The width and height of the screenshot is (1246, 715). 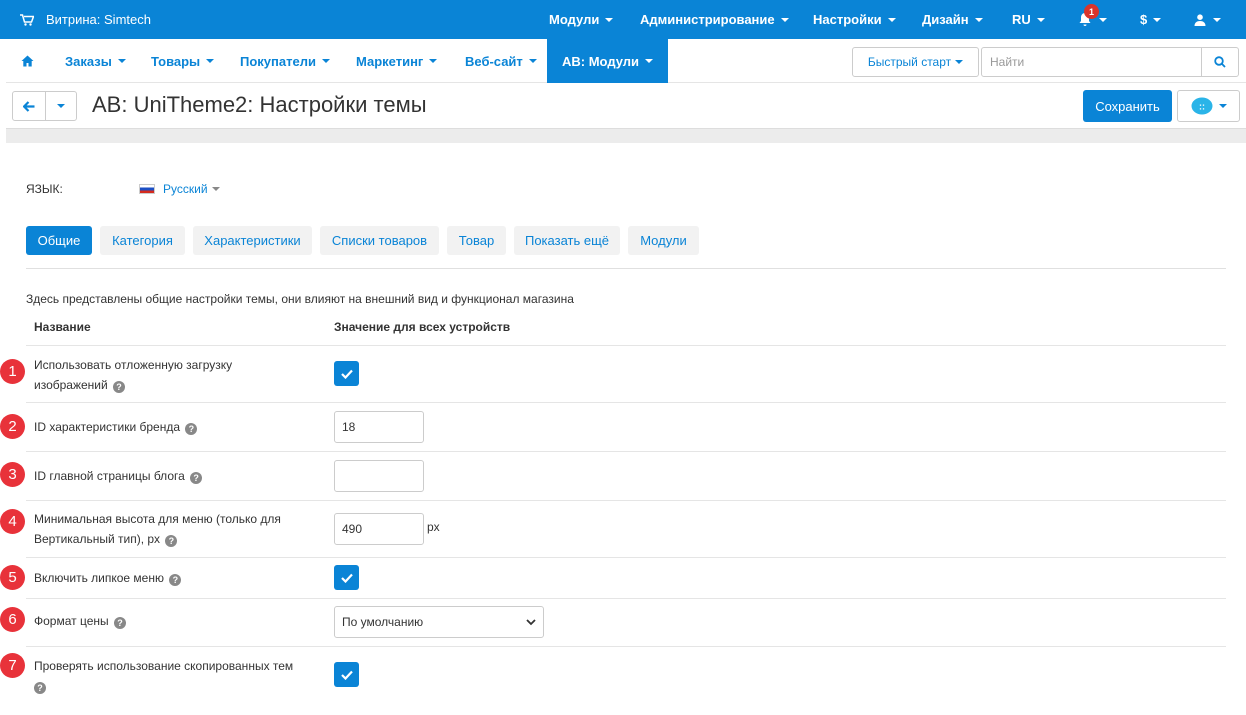 I want to click on step-marker: 2, so click(x=12, y=426).